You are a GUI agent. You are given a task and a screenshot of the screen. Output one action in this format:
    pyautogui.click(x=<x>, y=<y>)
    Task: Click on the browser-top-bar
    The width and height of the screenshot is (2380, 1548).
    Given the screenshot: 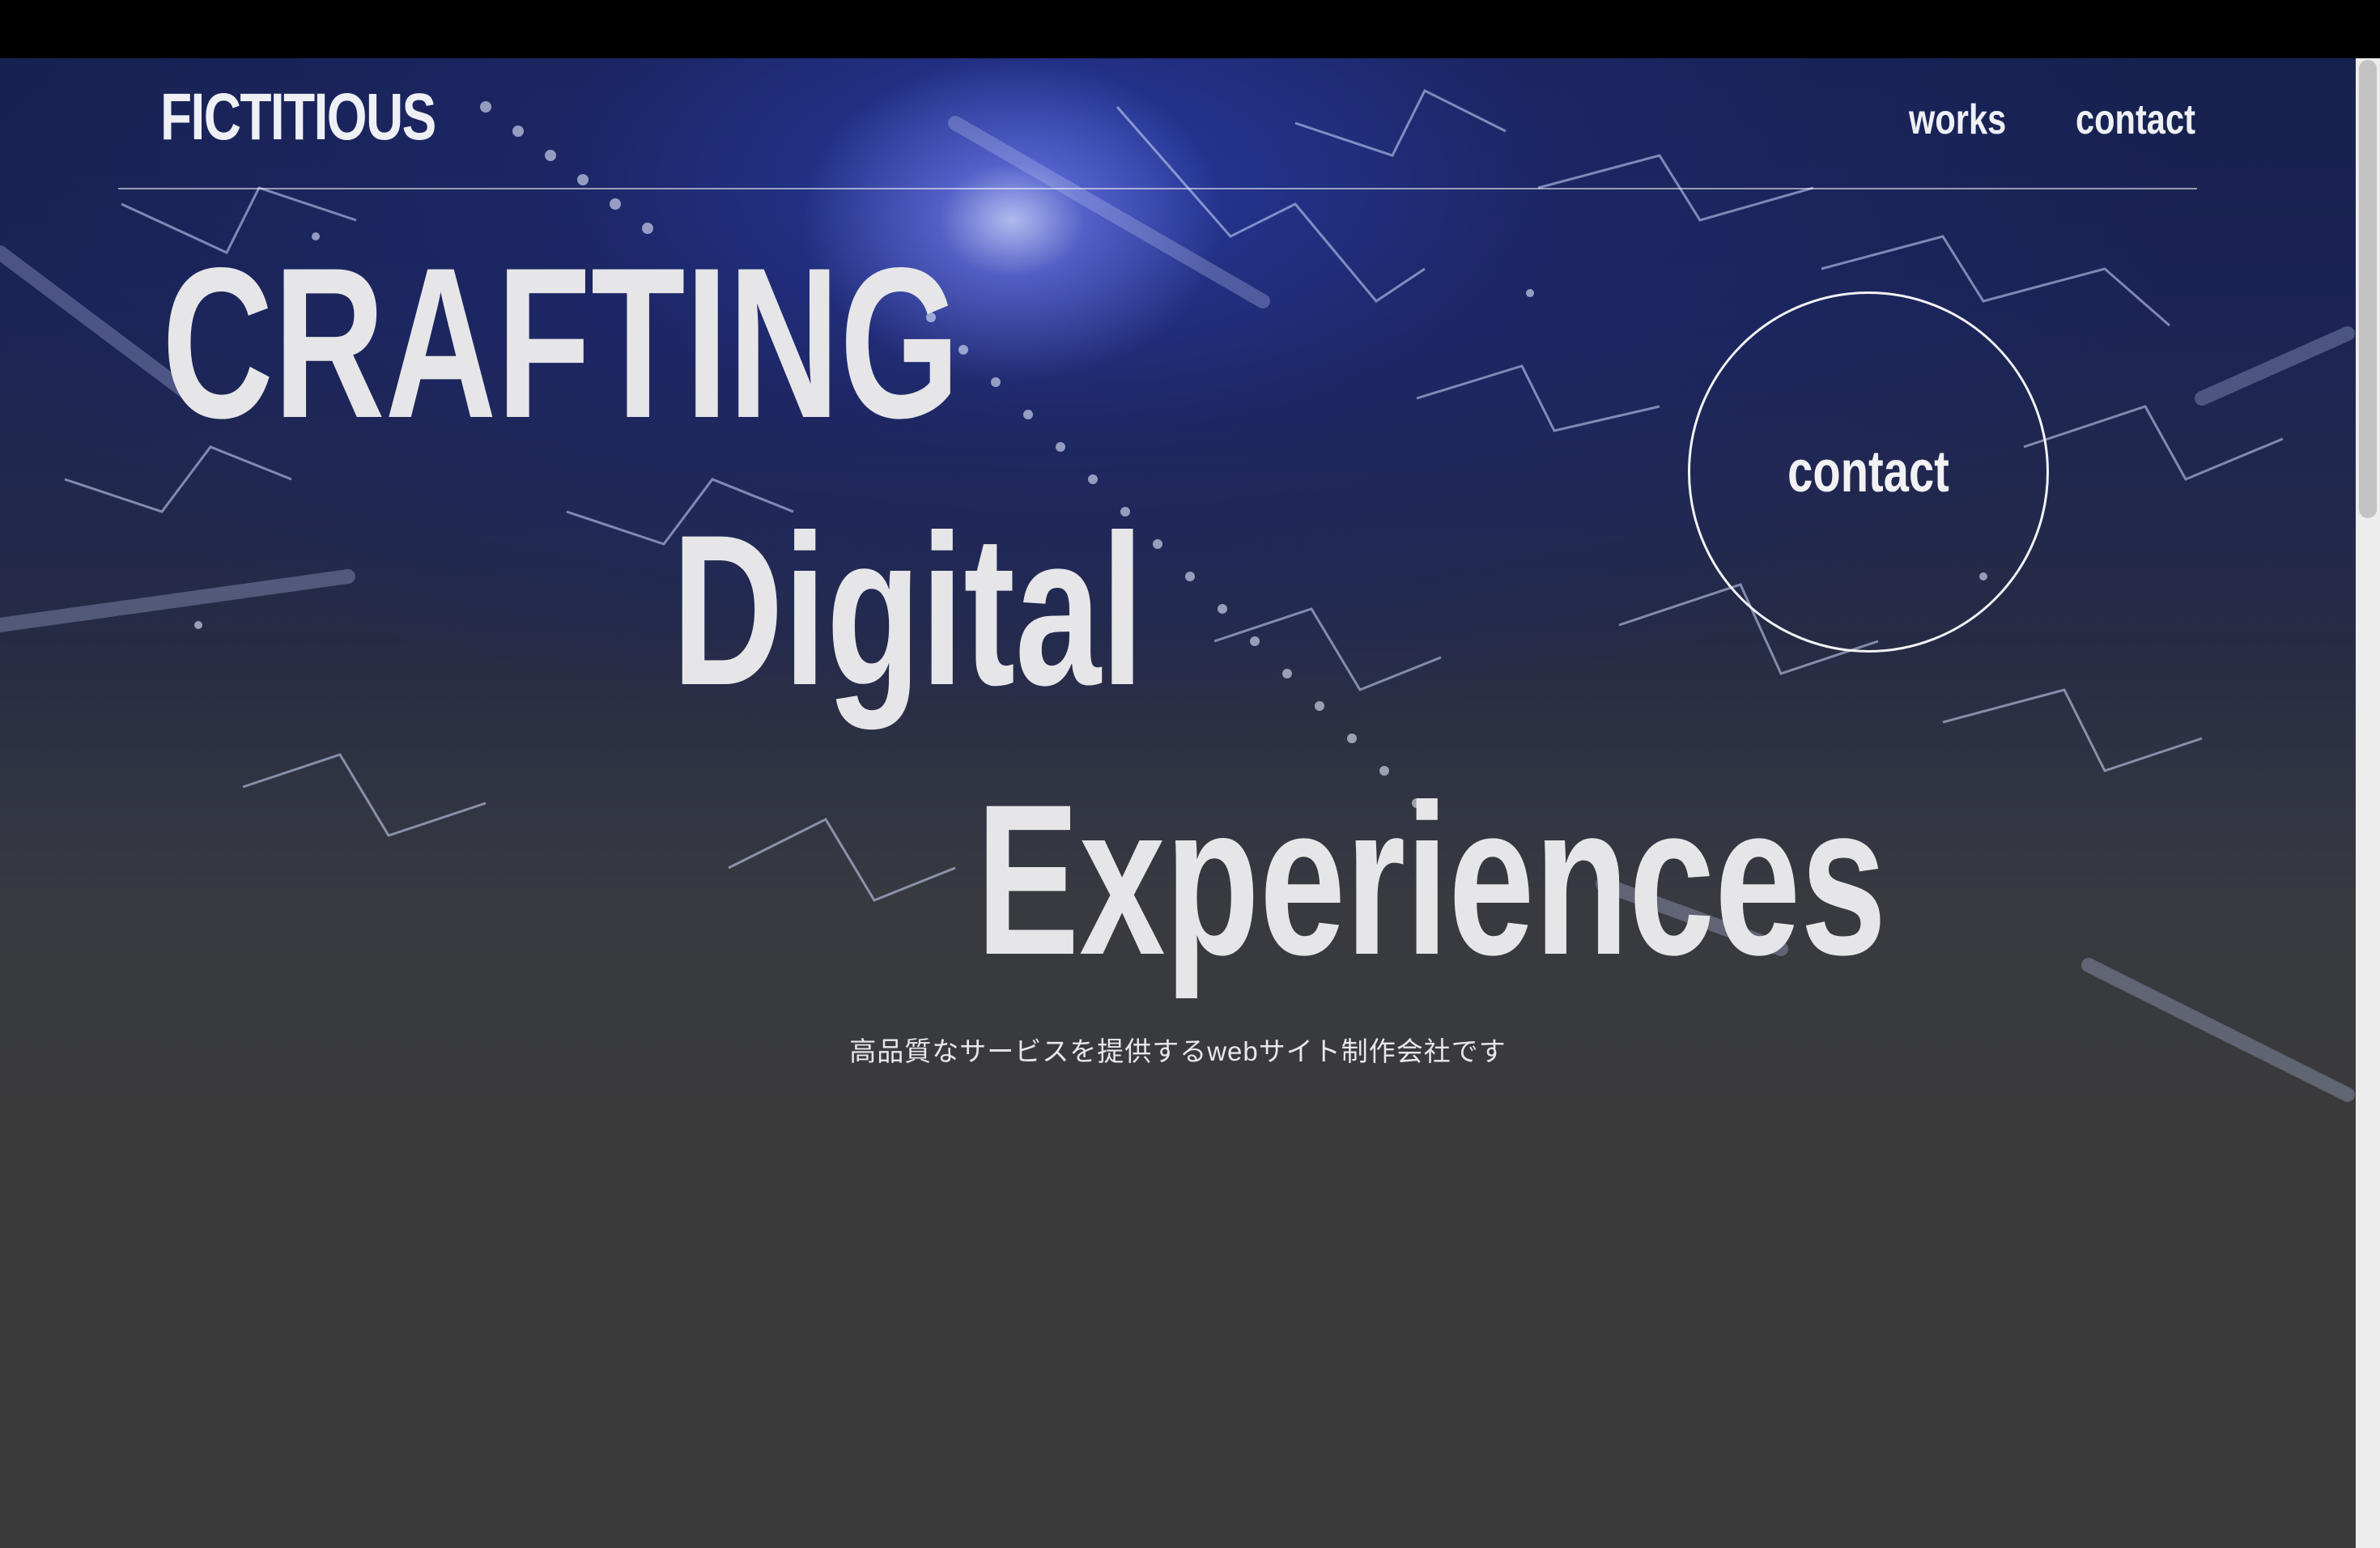 What is the action you would take?
    pyautogui.click(x=1190, y=29)
    